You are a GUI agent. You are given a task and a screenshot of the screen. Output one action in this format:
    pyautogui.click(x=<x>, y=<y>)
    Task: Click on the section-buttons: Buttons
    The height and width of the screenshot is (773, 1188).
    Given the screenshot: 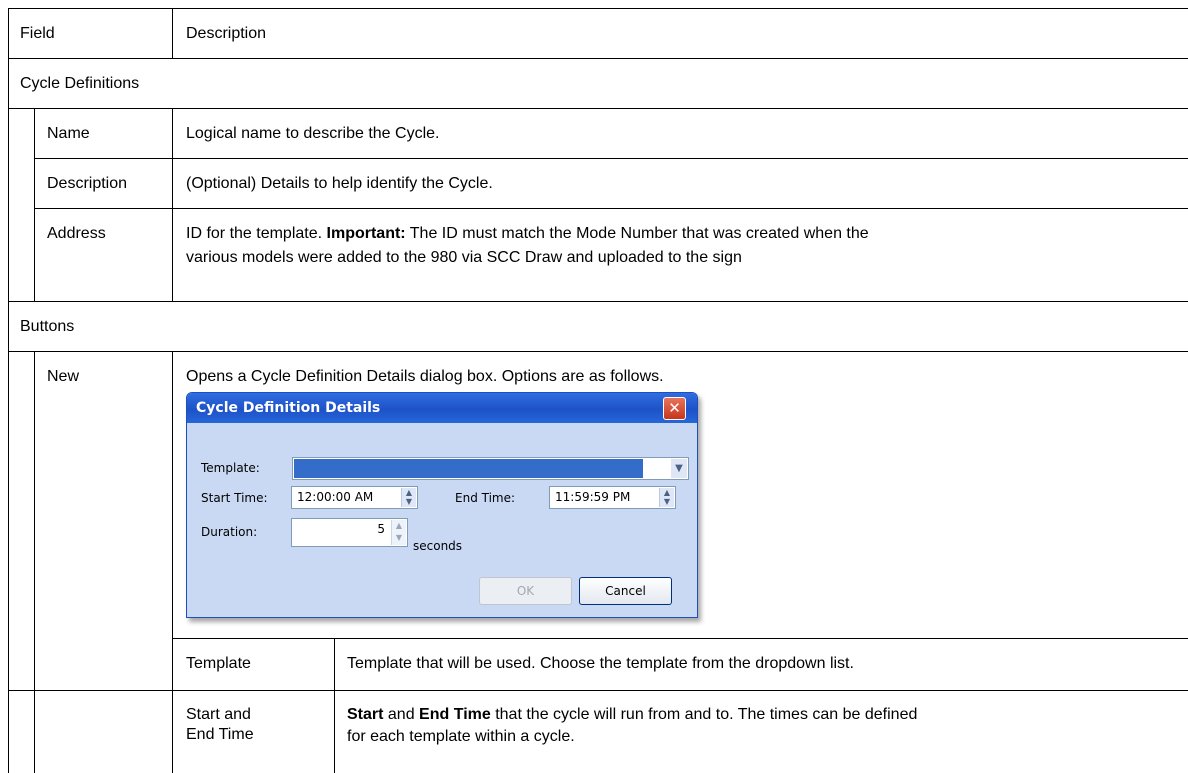 What is the action you would take?
    pyautogui.click(x=47, y=326)
    